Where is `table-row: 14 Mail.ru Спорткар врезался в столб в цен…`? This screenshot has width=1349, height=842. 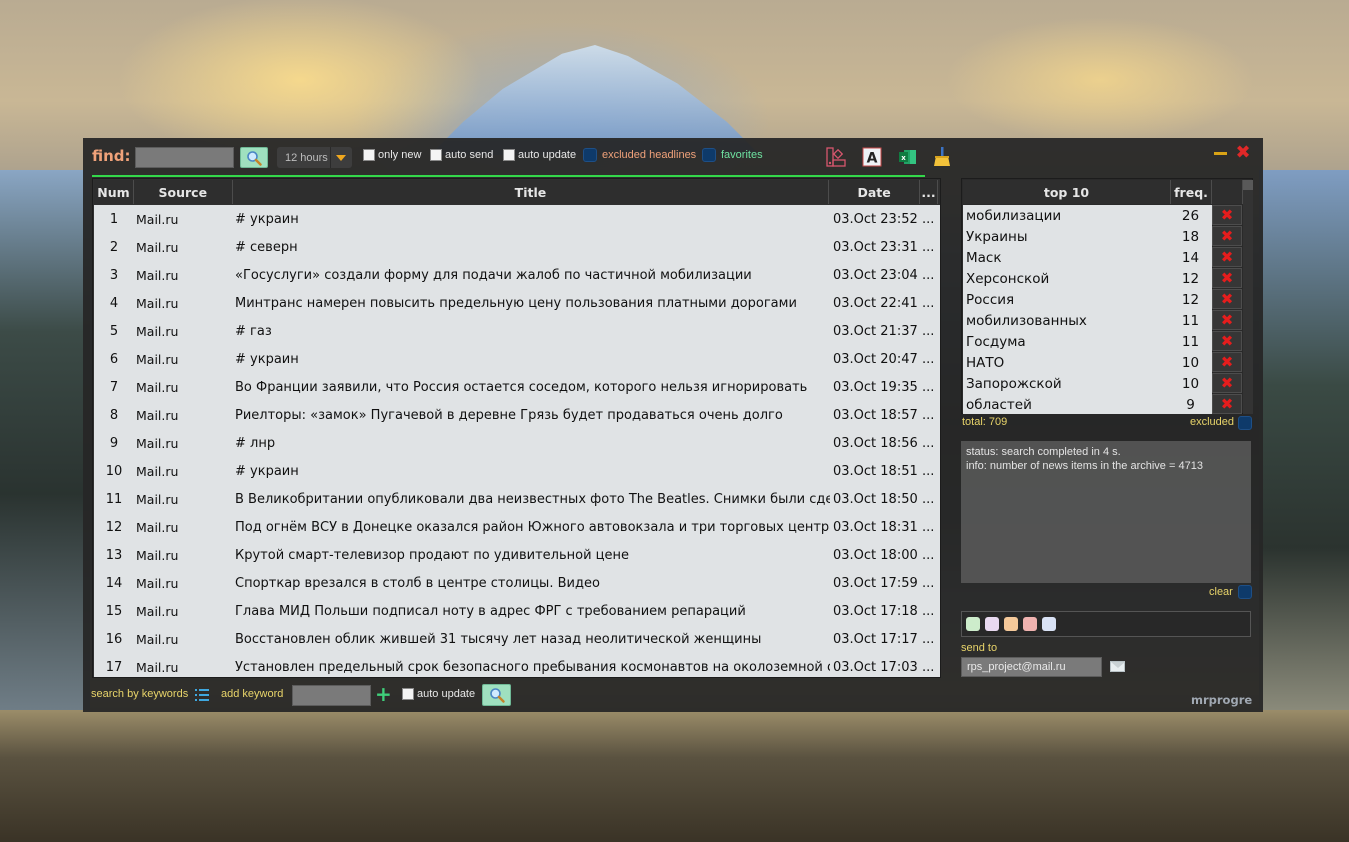
table-row: 14 Mail.ru Спорткар врезался в столб в цен… is located at coordinates (517, 583).